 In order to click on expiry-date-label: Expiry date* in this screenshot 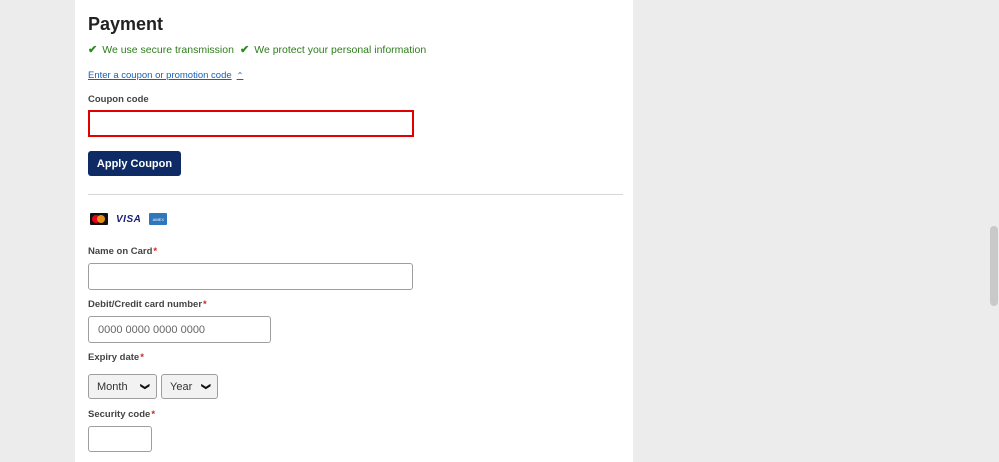, I will do `click(116, 357)`.